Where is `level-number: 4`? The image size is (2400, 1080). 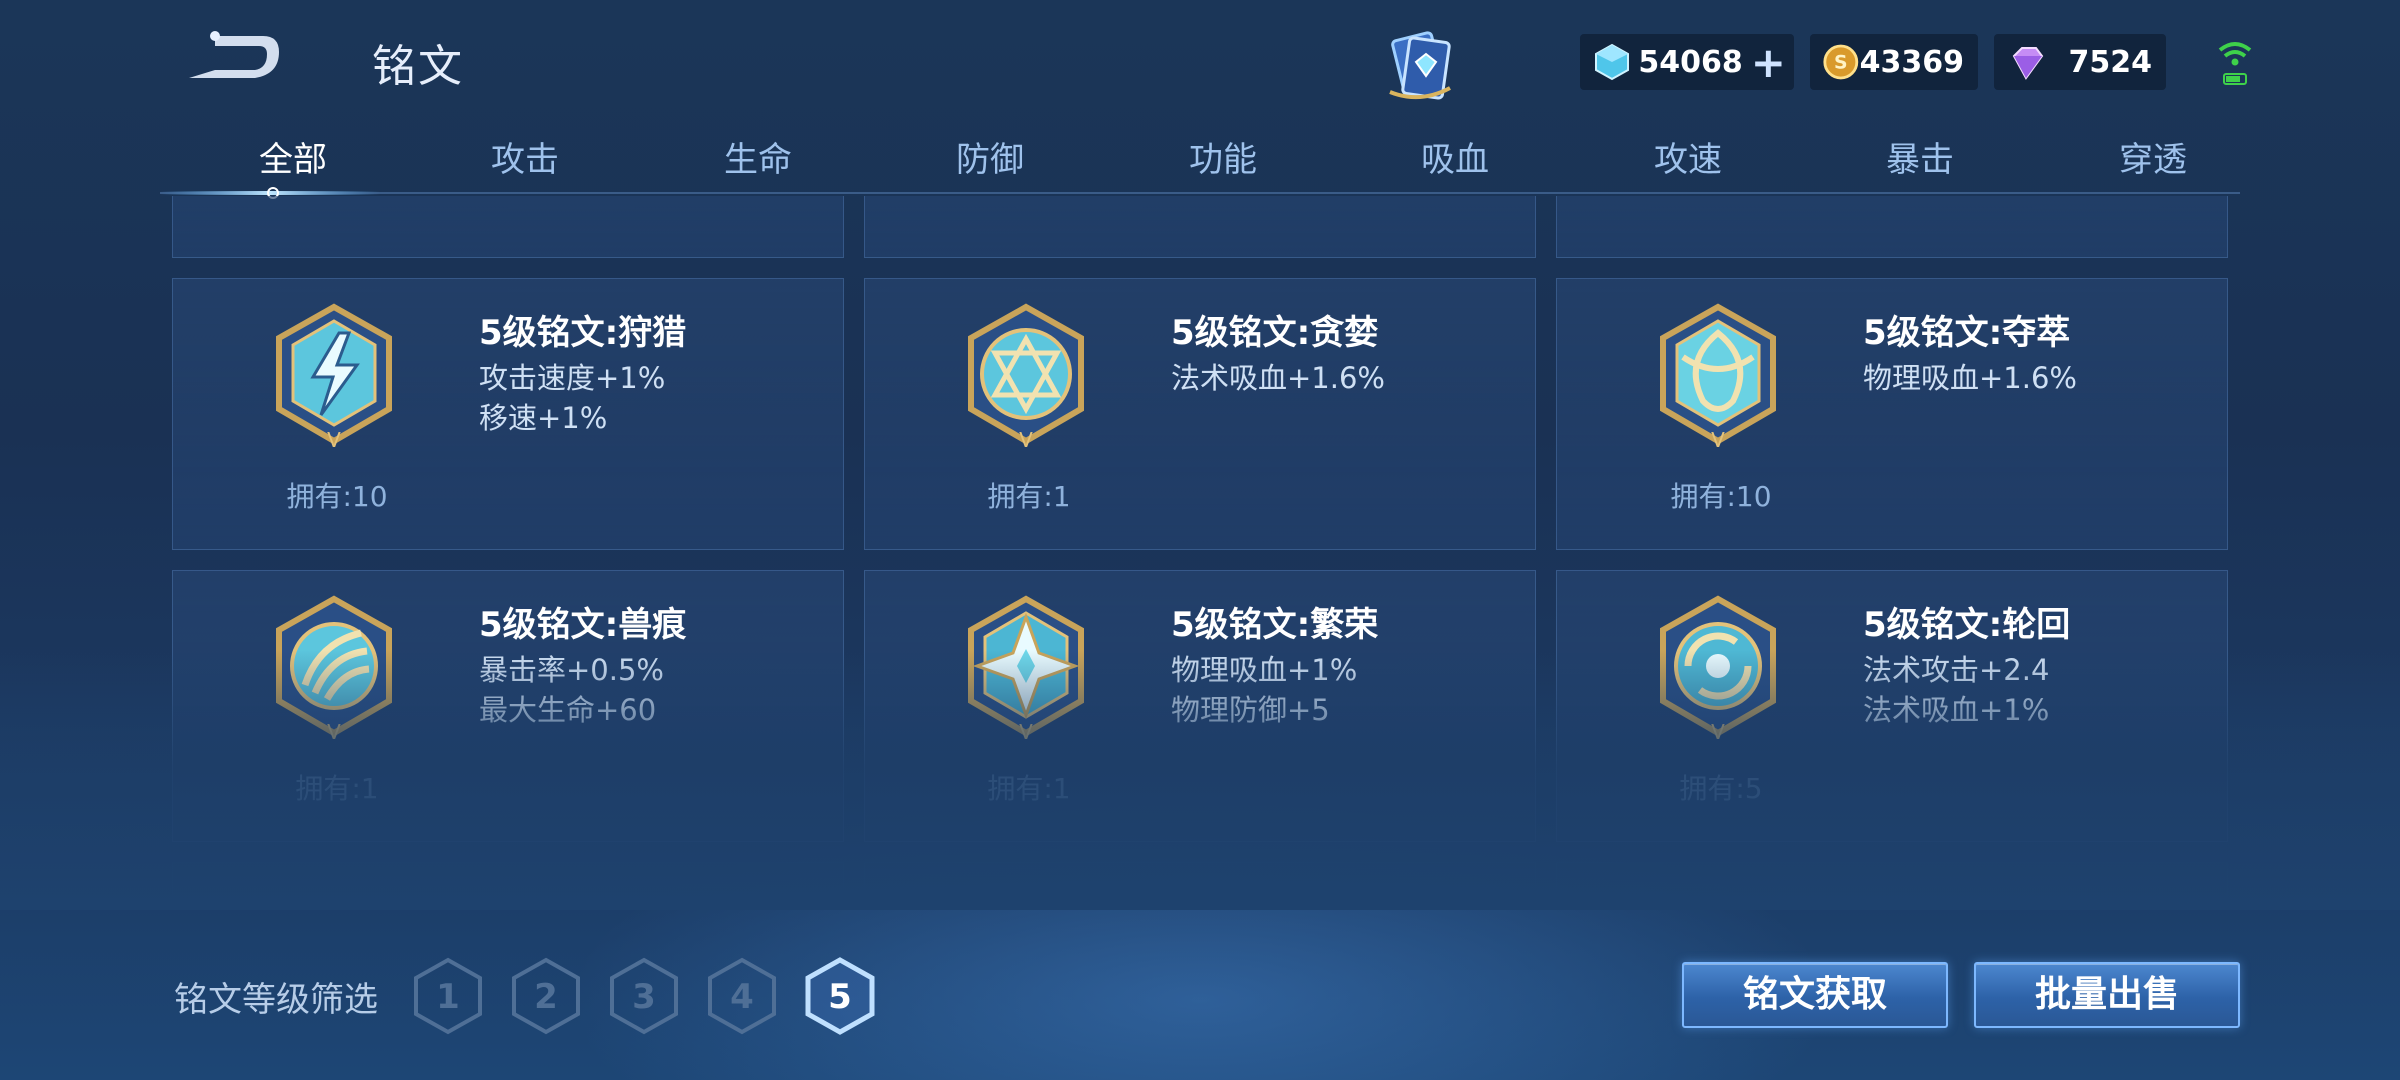
level-number: 4 is located at coordinates (742, 997).